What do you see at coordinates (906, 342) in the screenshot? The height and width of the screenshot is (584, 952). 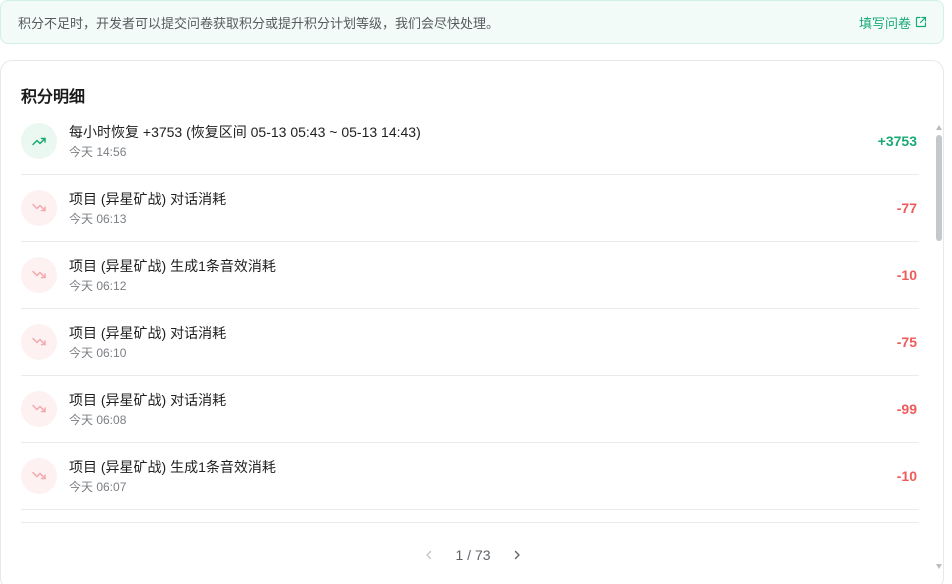 I see `record-amount: -75` at bounding box center [906, 342].